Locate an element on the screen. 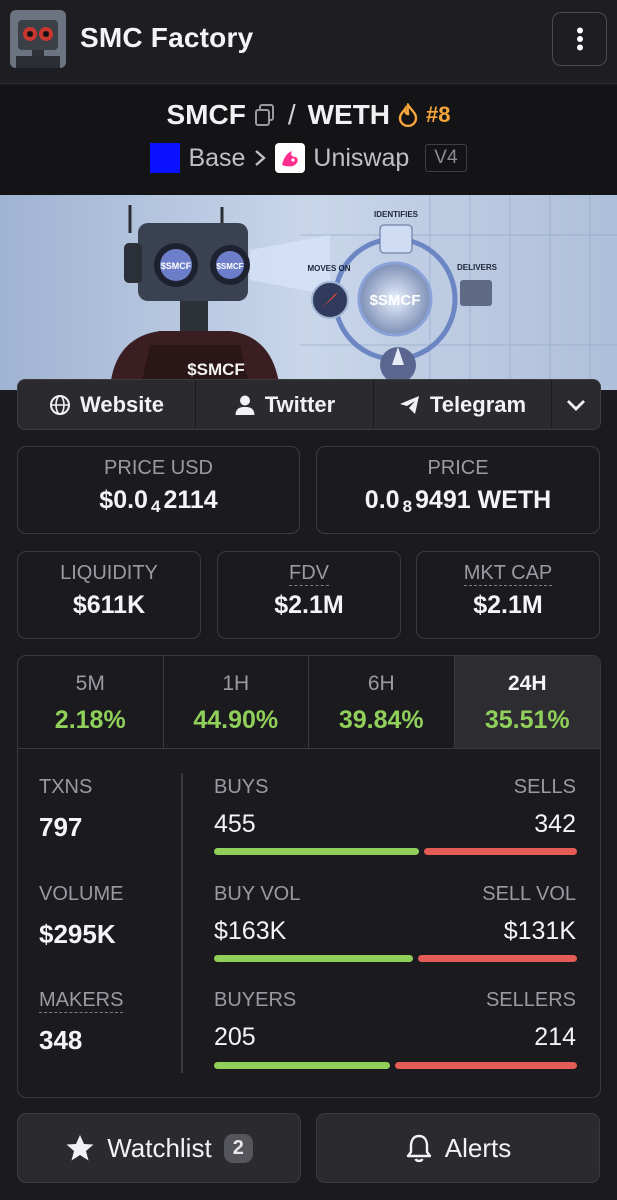  buyers-label: BUYERS is located at coordinates (255, 1000).